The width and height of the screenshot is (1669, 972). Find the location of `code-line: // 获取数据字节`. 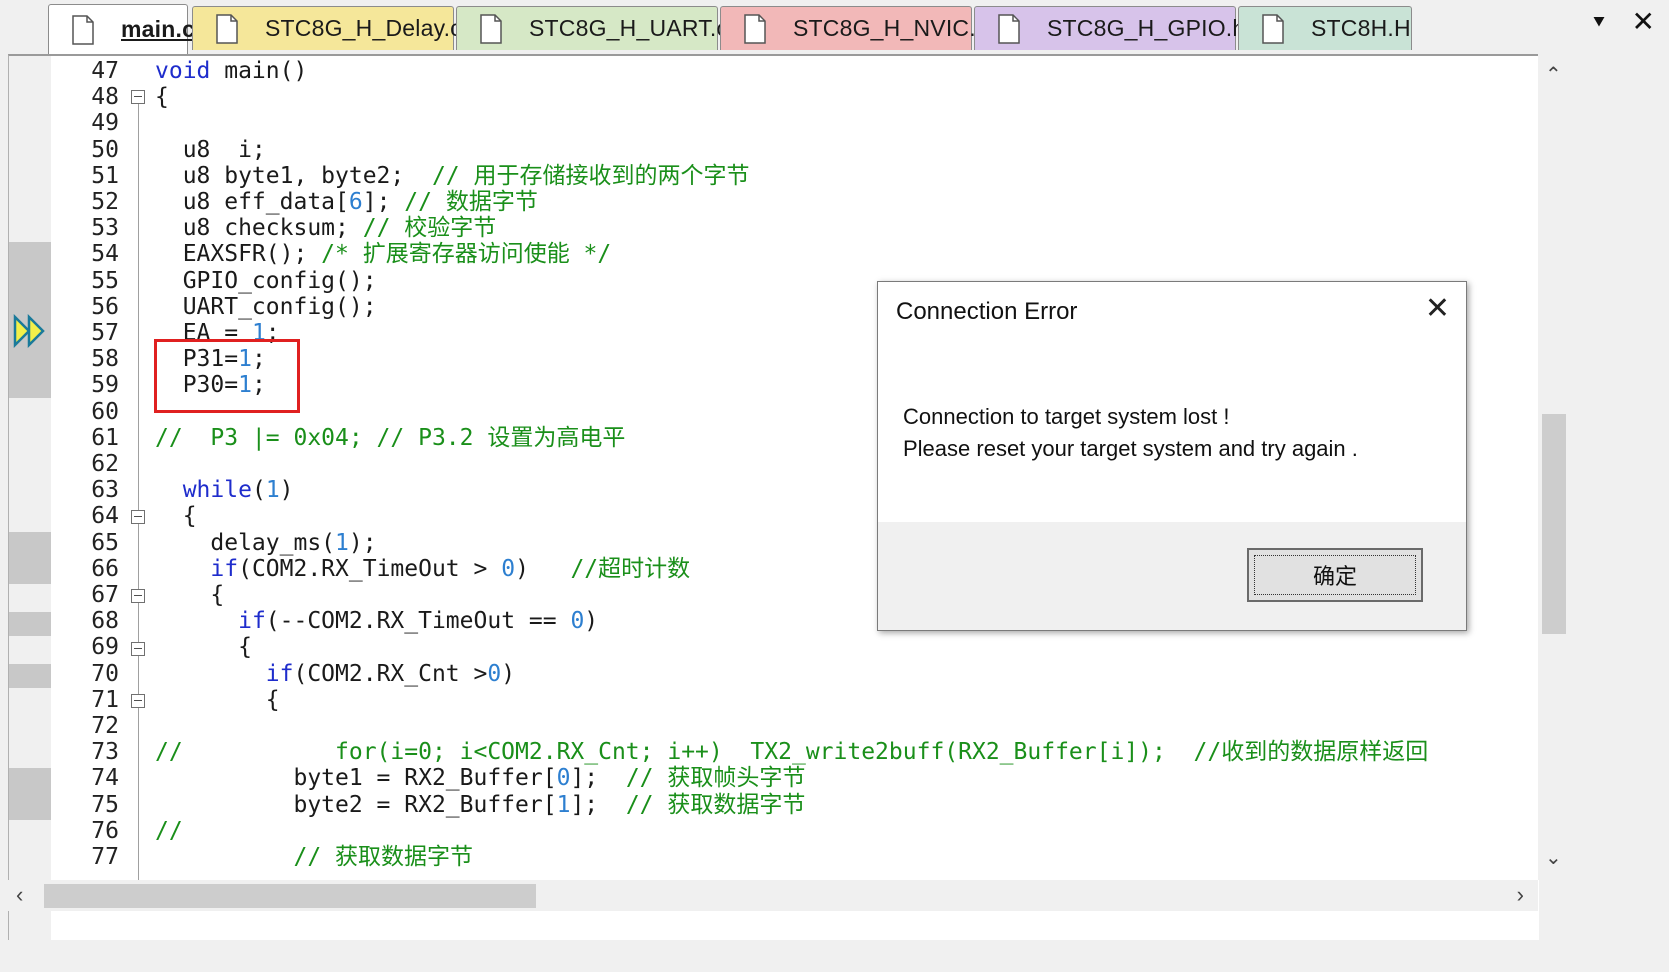

code-line: // 获取数据字节 is located at coordinates (314, 857).